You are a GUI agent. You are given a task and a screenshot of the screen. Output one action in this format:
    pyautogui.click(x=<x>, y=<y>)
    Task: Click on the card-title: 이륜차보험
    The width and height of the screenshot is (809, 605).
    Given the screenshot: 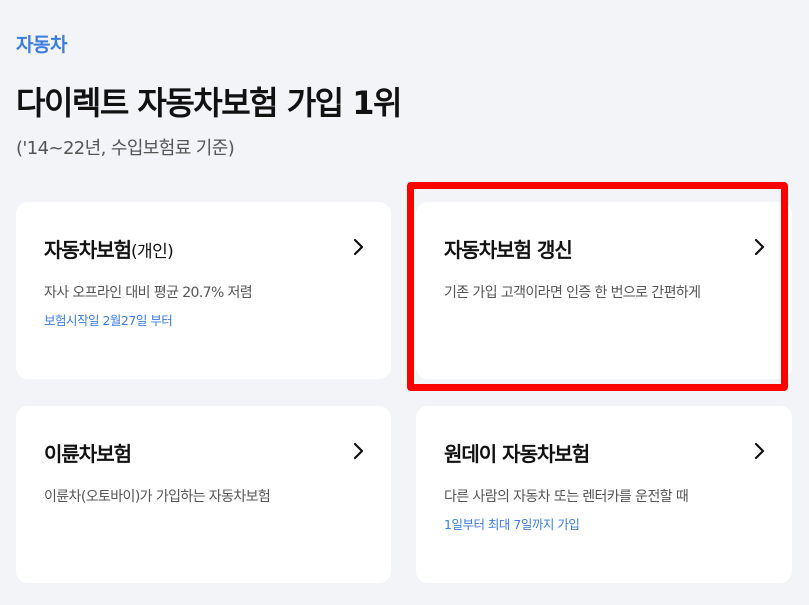 What is the action you would take?
    pyautogui.click(x=88, y=454)
    